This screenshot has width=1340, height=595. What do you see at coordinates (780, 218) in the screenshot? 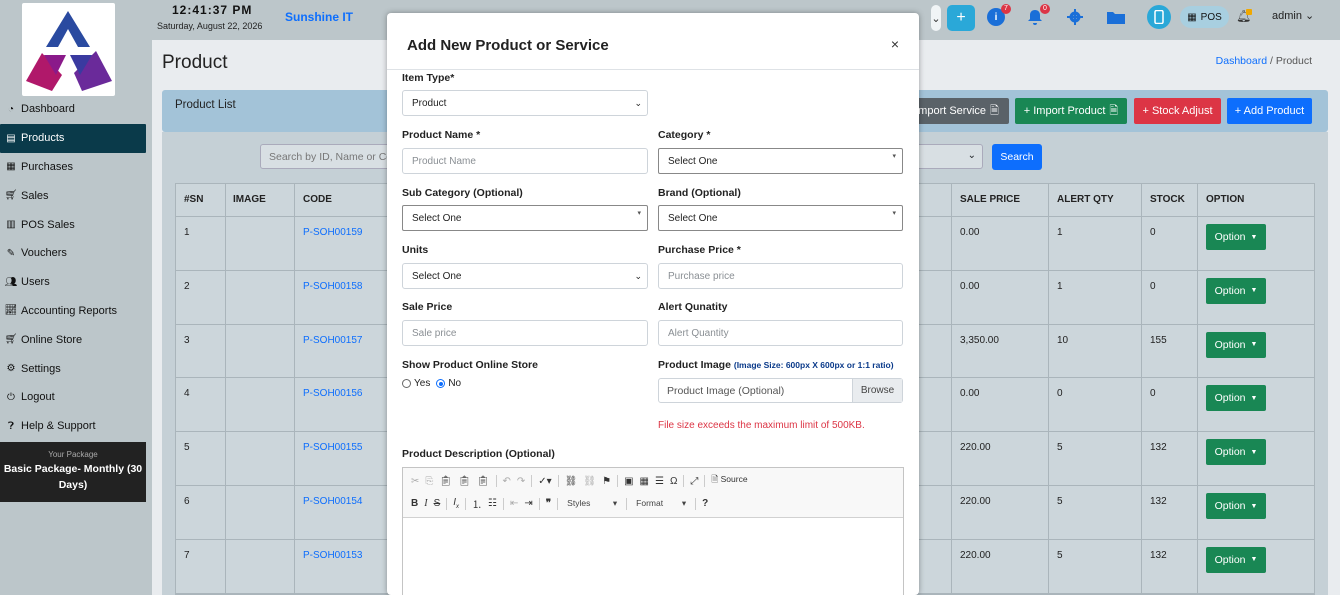
I see `brand-select: Select One ▾` at bounding box center [780, 218].